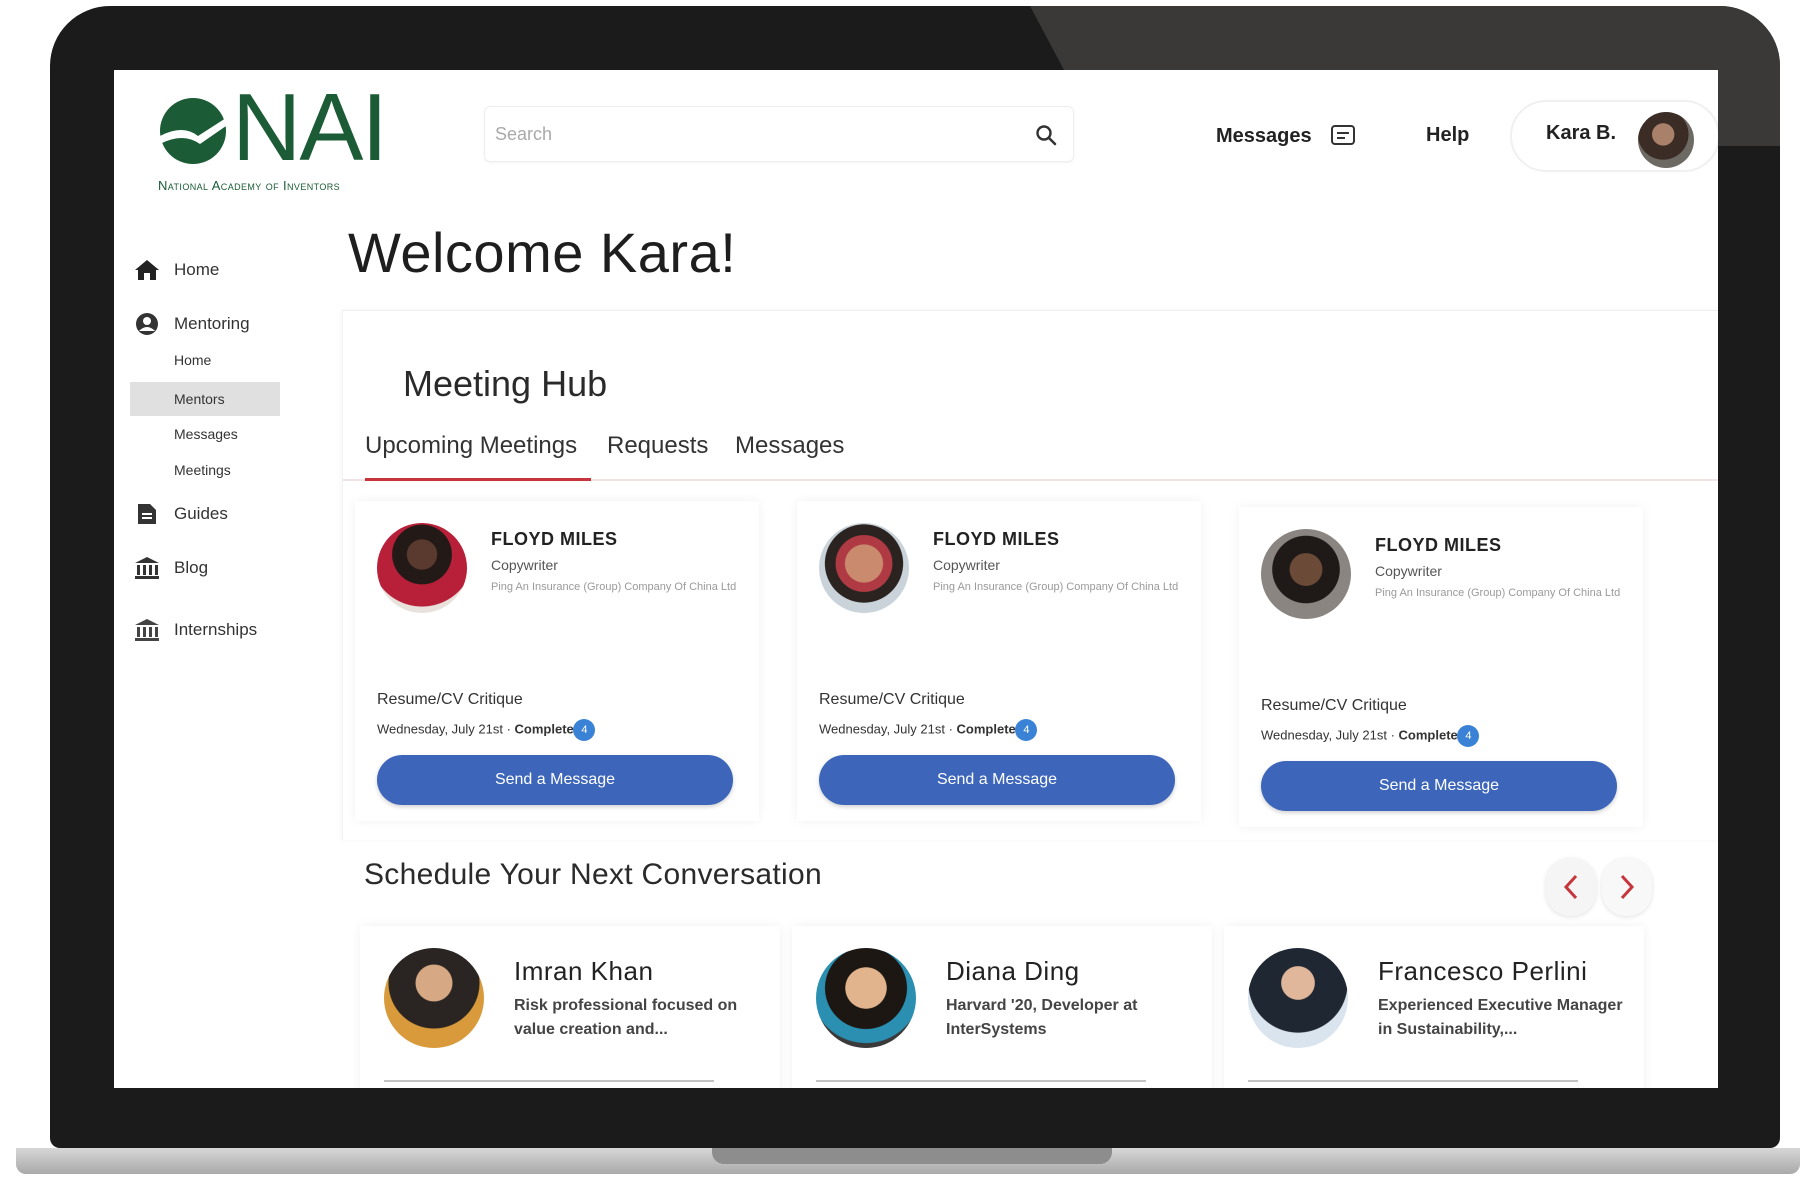  I want to click on home-icon, so click(147, 270).